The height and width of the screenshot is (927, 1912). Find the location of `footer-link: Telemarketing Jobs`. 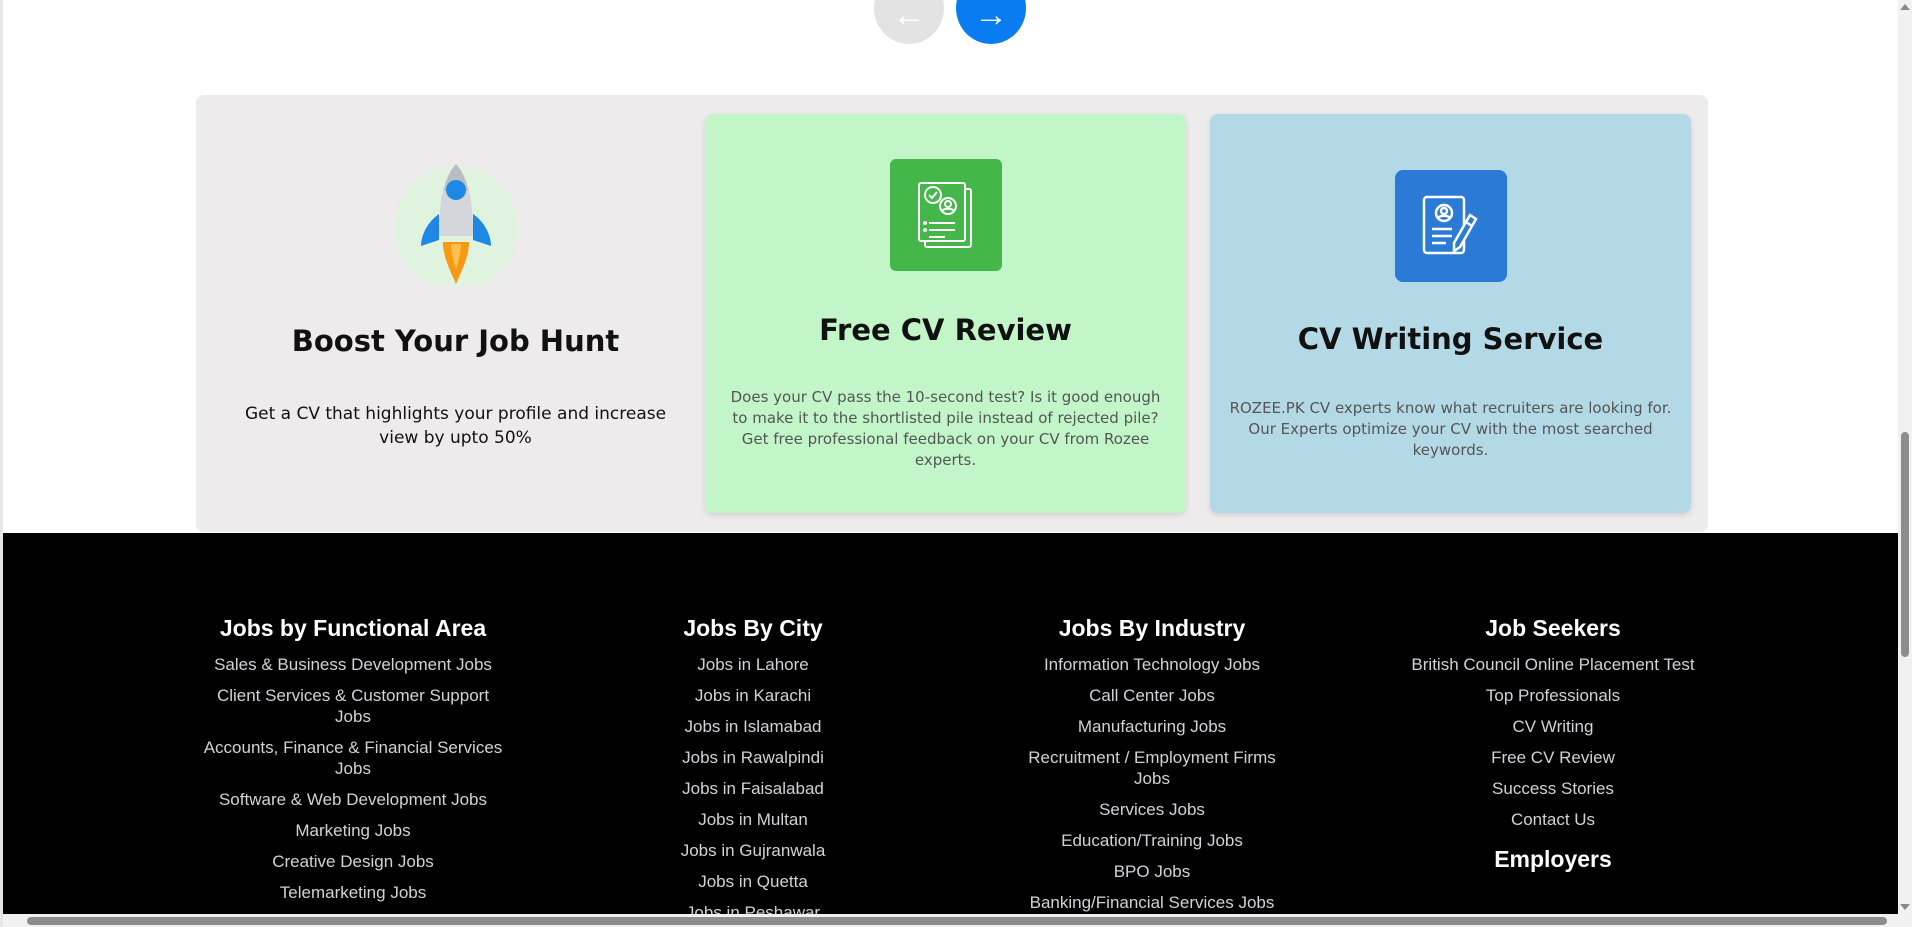

footer-link: Telemarketing Jobs is located at coordinates (353, 892).